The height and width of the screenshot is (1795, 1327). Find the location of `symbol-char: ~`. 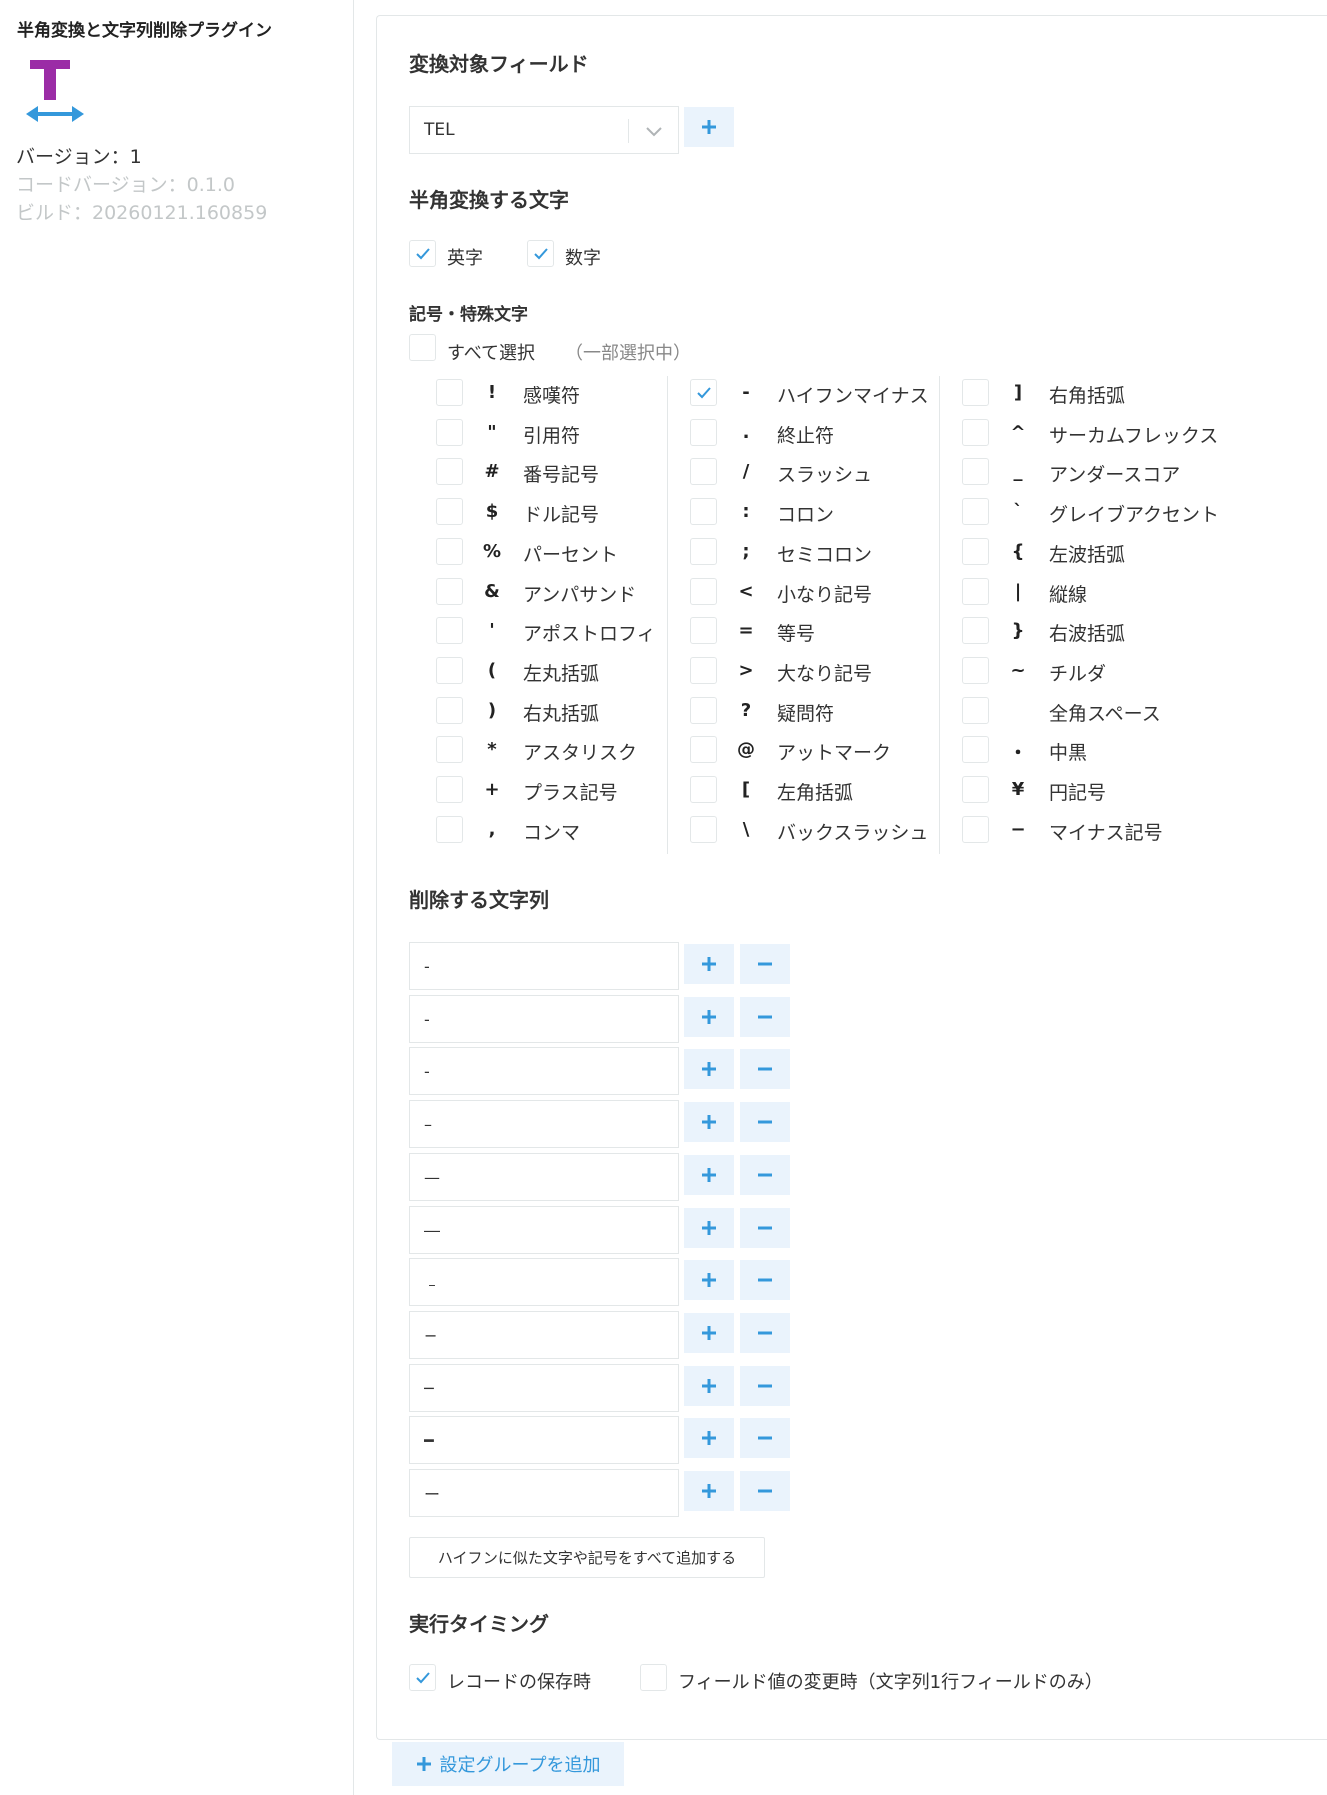

symbol-char: ~ is located at coordinates (1018, 670).